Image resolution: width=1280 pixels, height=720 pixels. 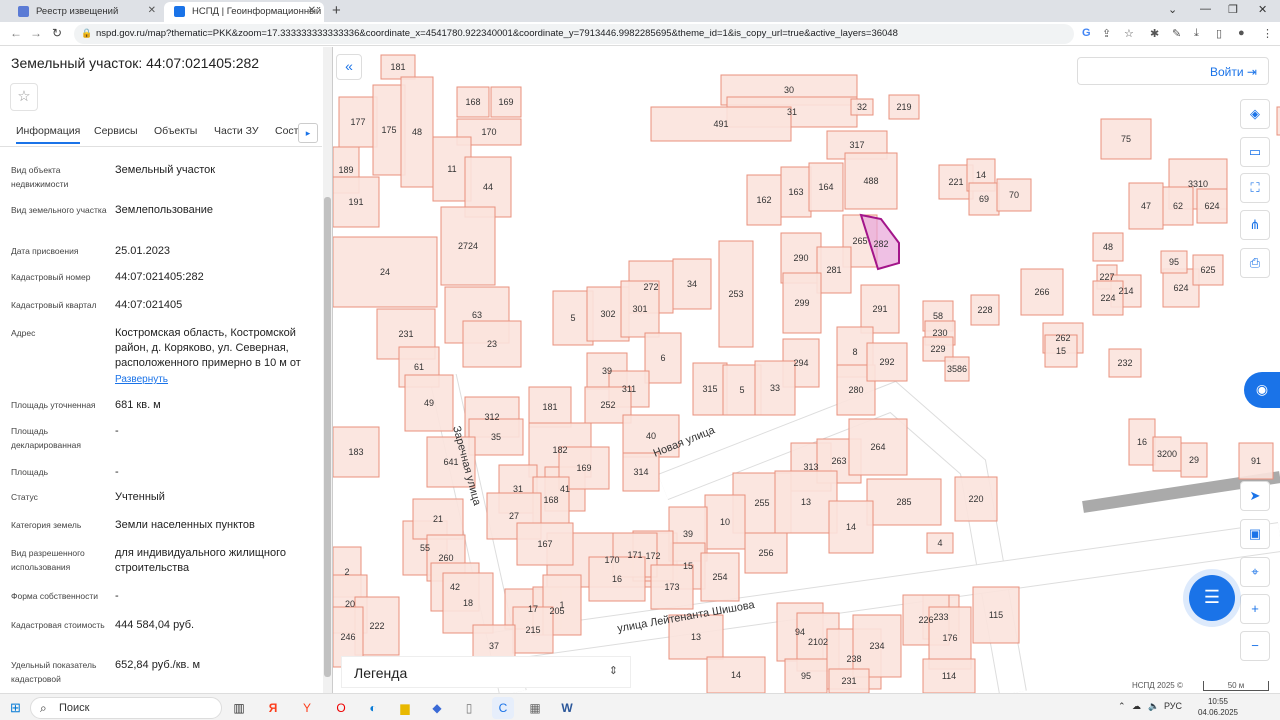 What do you see at coordinates (1122, 706) in the screenshot?
I see `chevron-up-icon: ⌃` at bounding box center [1122, 706].